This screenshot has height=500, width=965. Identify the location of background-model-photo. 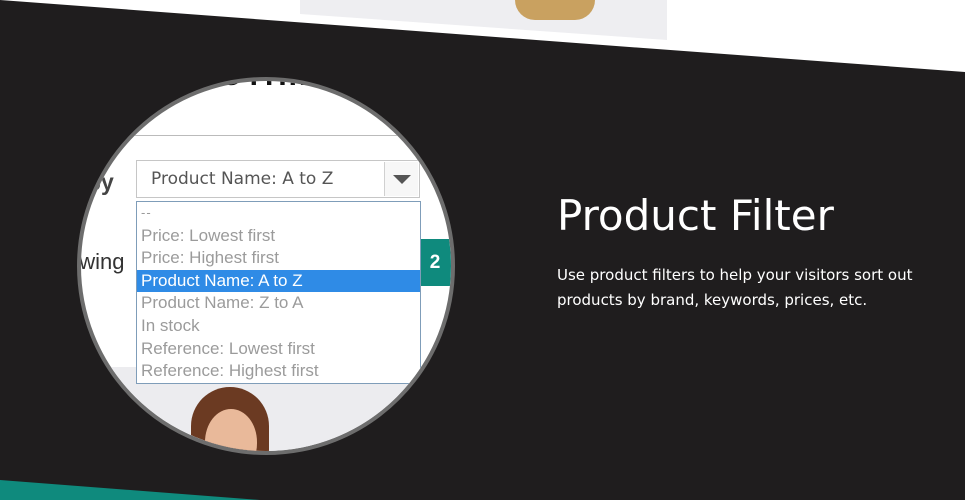
(555, 10).